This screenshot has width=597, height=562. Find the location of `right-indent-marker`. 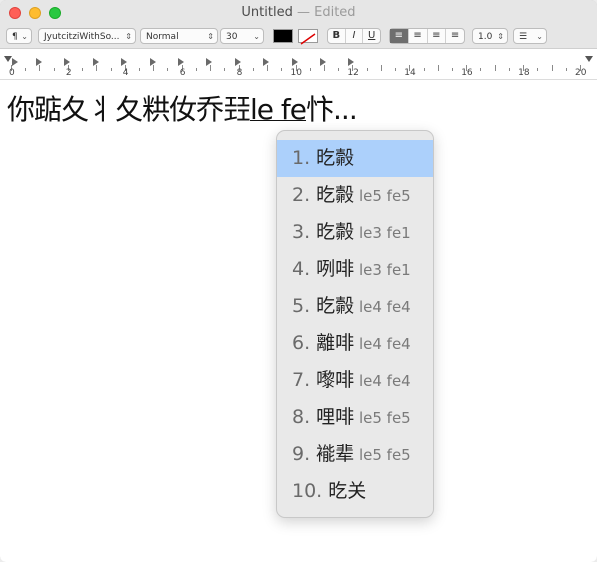

right-indent-marker is located at coordinates (589, 59).